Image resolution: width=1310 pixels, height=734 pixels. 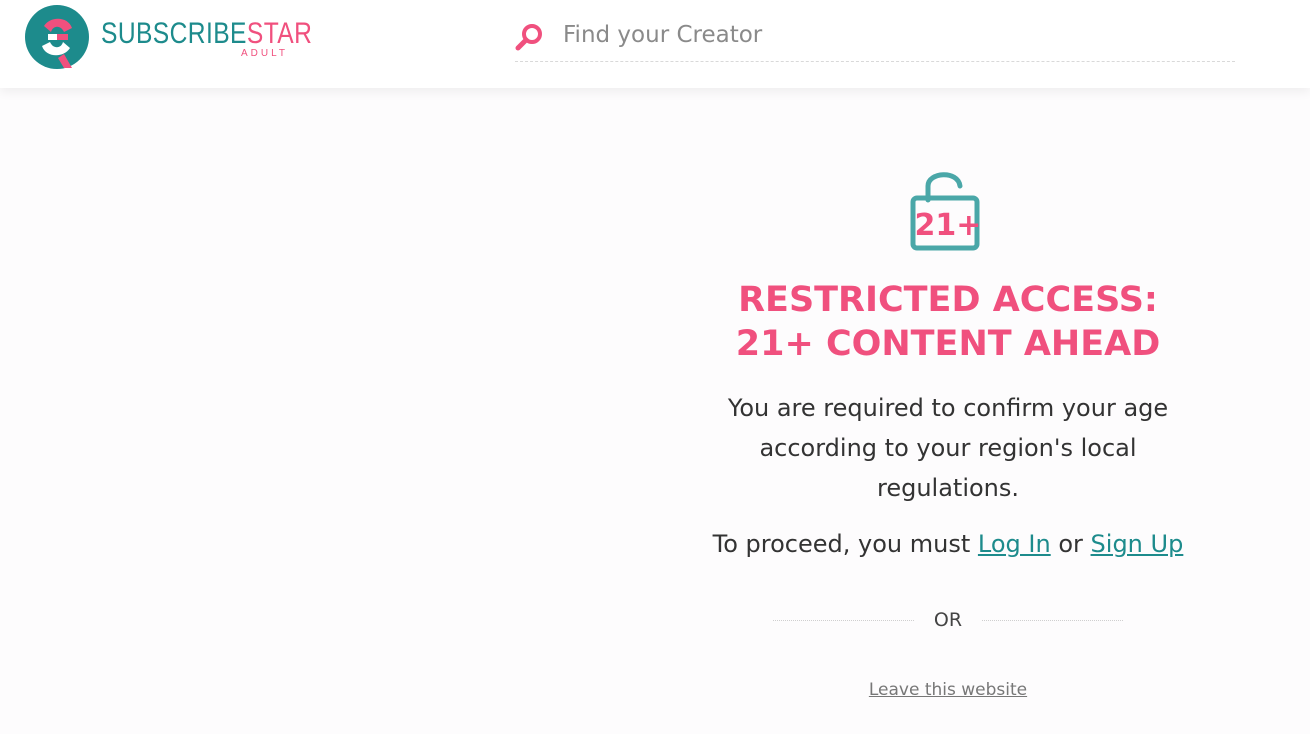 What do you see at coordinates (174, 33) in the screenshot?
I see `logo-word-primary: SUBSCRIBE` at bounding box center [174, 33].